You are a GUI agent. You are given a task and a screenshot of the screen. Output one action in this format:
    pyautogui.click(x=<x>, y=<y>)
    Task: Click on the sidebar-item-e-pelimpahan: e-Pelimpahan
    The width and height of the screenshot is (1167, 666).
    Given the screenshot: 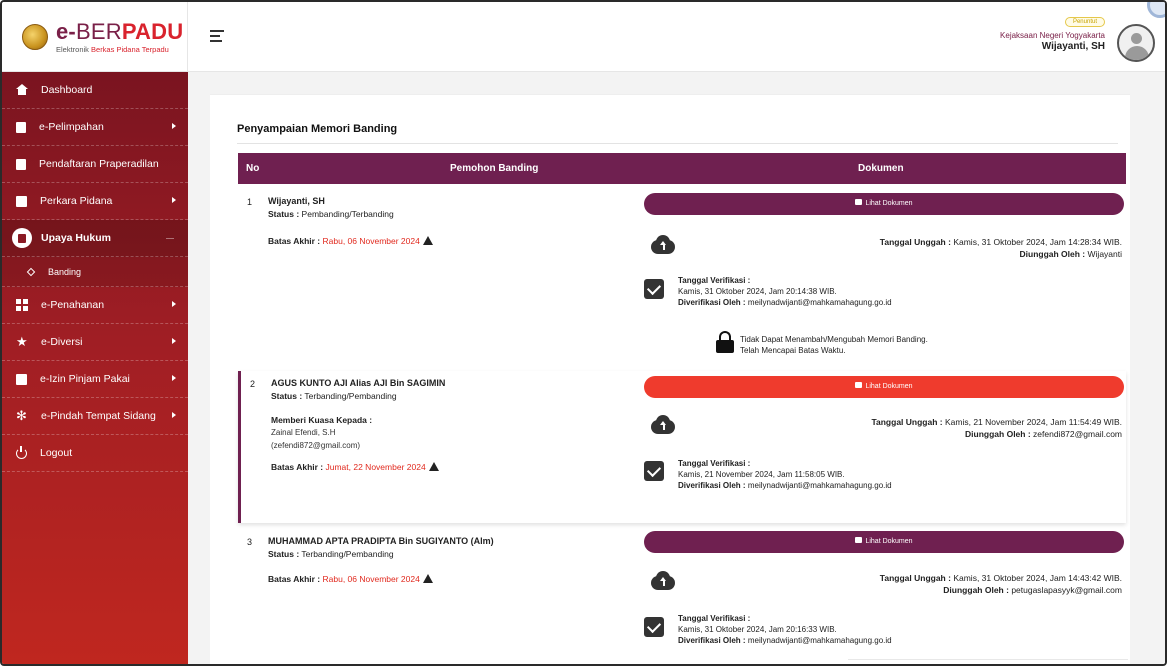 What is the action you would take?
    pyautogui.click(x=95, y=127)
    